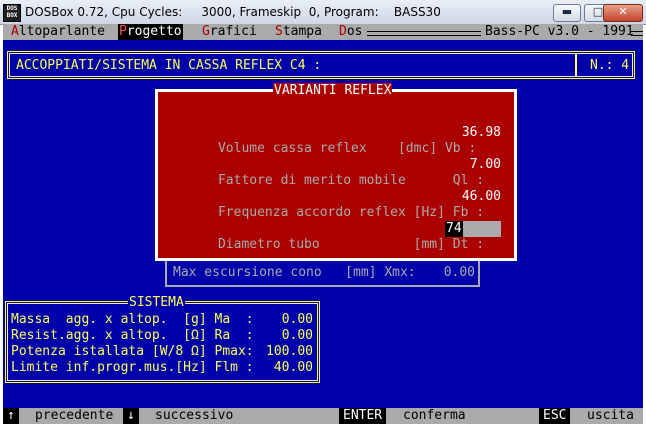 This screenshot has height=426, width=646. I want to click on sistema-row-potenza: Potenza istallata [W/8 Ω] Pmax: 100.00, so click(162, 352).